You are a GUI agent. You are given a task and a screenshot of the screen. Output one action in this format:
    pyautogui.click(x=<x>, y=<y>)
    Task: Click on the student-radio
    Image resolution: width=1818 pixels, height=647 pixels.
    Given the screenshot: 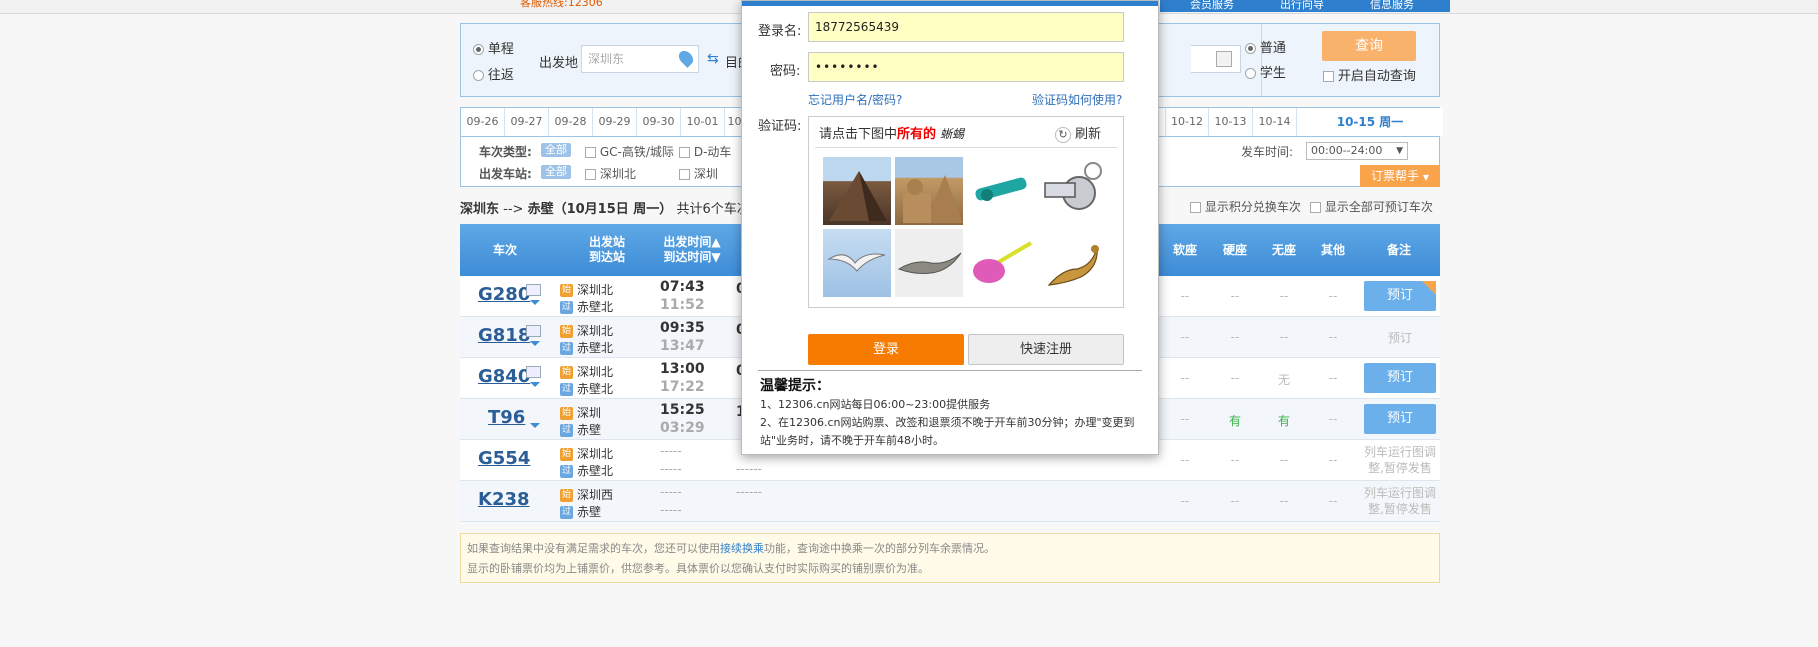 What is the action you would take?
    pyautogui.click(x=1250, y=73)
    